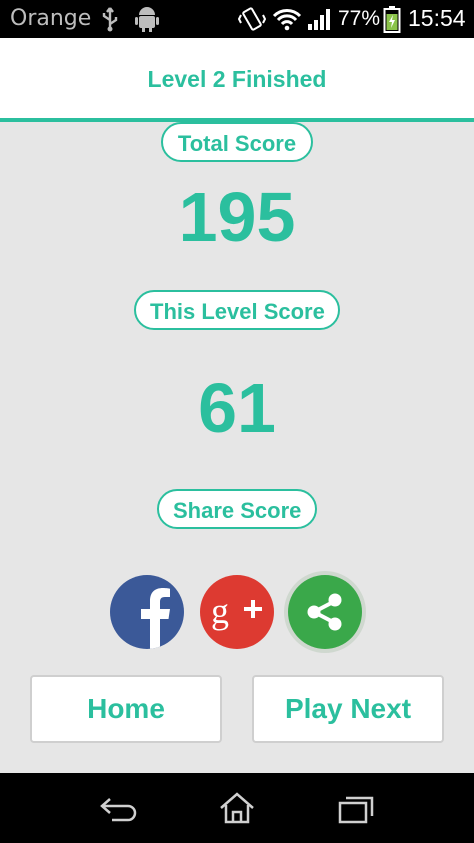 The height and width of the screenshot is (843, 474). What do you see at coordinates (155, 618) in the screenshot?
I see `facebook-icon` at bounding box center [155, 618].